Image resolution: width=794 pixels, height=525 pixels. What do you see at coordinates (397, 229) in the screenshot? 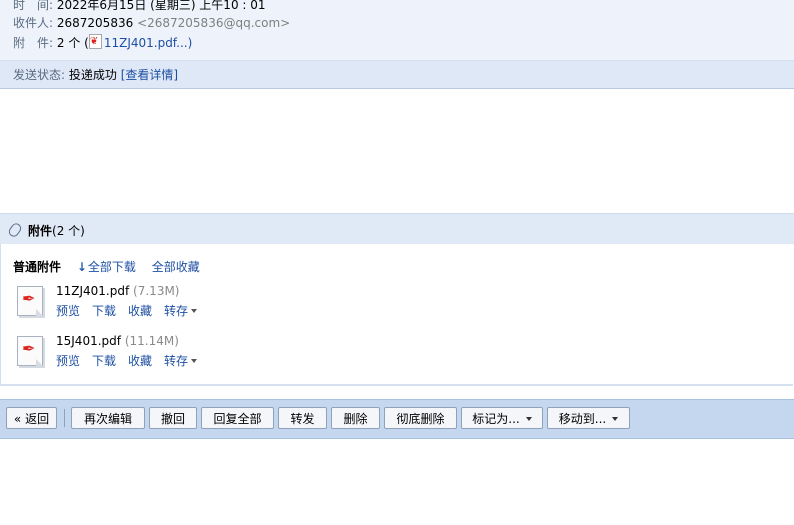
I see `attachments-header: 附件(2 个)` at bounding box center [397, 229].